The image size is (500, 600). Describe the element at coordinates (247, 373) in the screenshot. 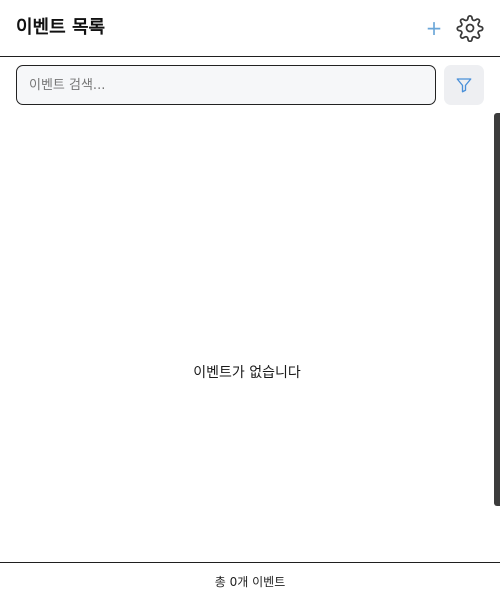

I see `empty-state-message: 이벤트가 없습니다` at that location.